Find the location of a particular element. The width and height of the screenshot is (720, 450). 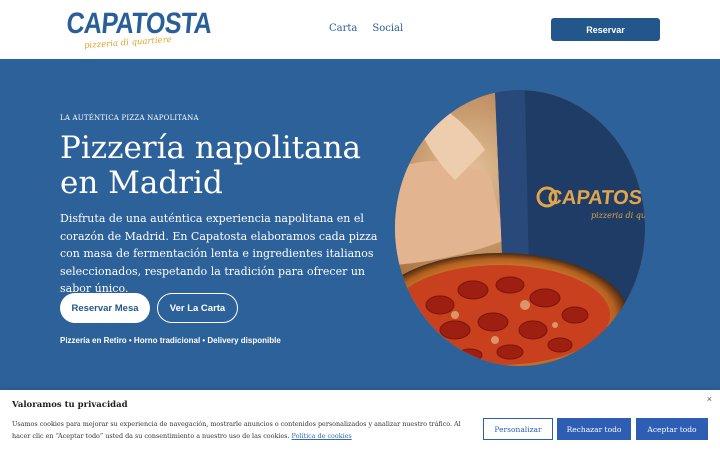

capatosta-logo: CAPATOSTA pizzeria di quartiere is located at coordinates (139, 30).